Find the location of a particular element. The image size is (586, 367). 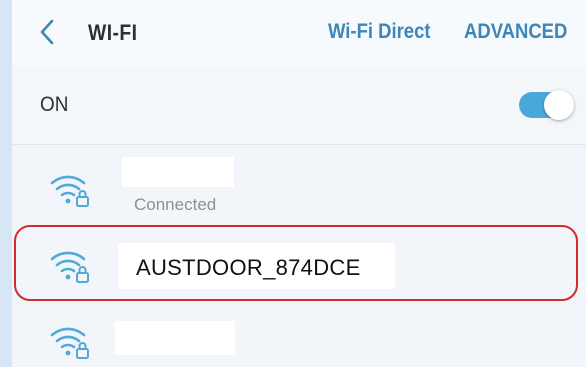

wifi-toggle-switch is located at coordinates (546, 105).